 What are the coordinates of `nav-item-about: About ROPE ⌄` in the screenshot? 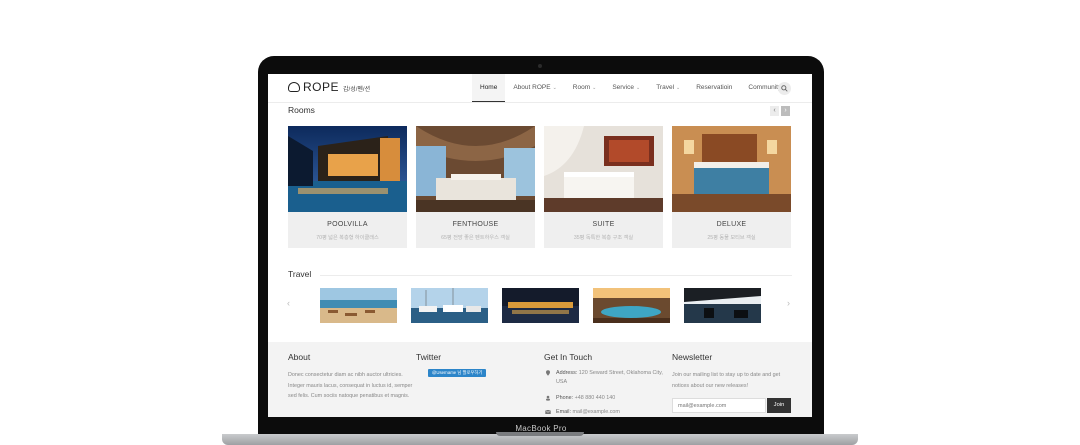 It's located at (534, 88).